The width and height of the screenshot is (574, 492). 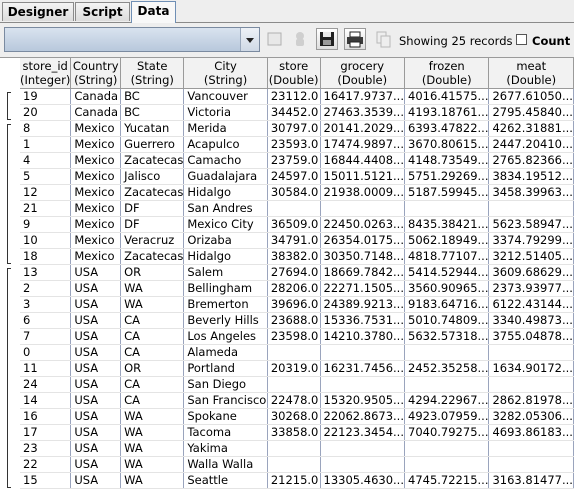 What do you see at coordinates (294, 288) in the screenshot?
I see `table-cell: 28206.0` at bounding box center [294, 288].